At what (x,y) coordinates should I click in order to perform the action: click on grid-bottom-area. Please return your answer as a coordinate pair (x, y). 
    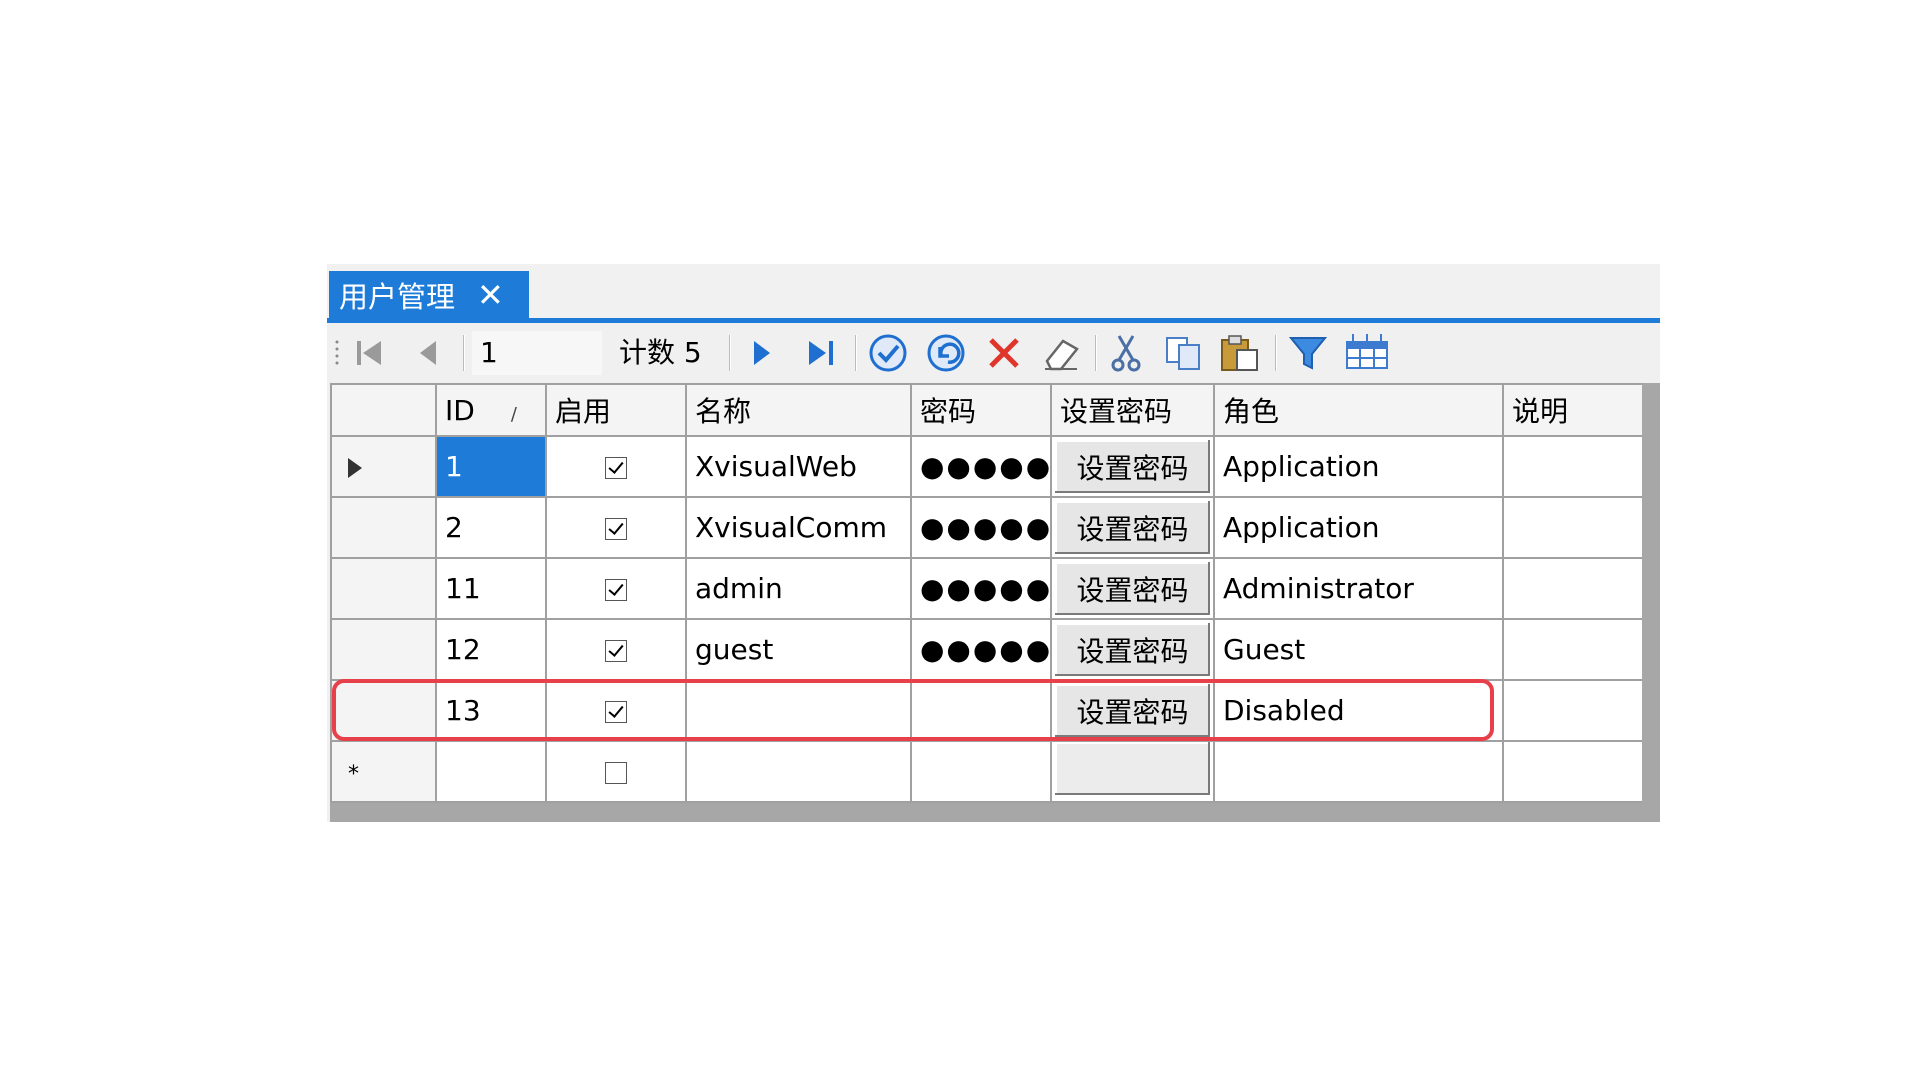
    Looking at the image, I should click on (986, 812).